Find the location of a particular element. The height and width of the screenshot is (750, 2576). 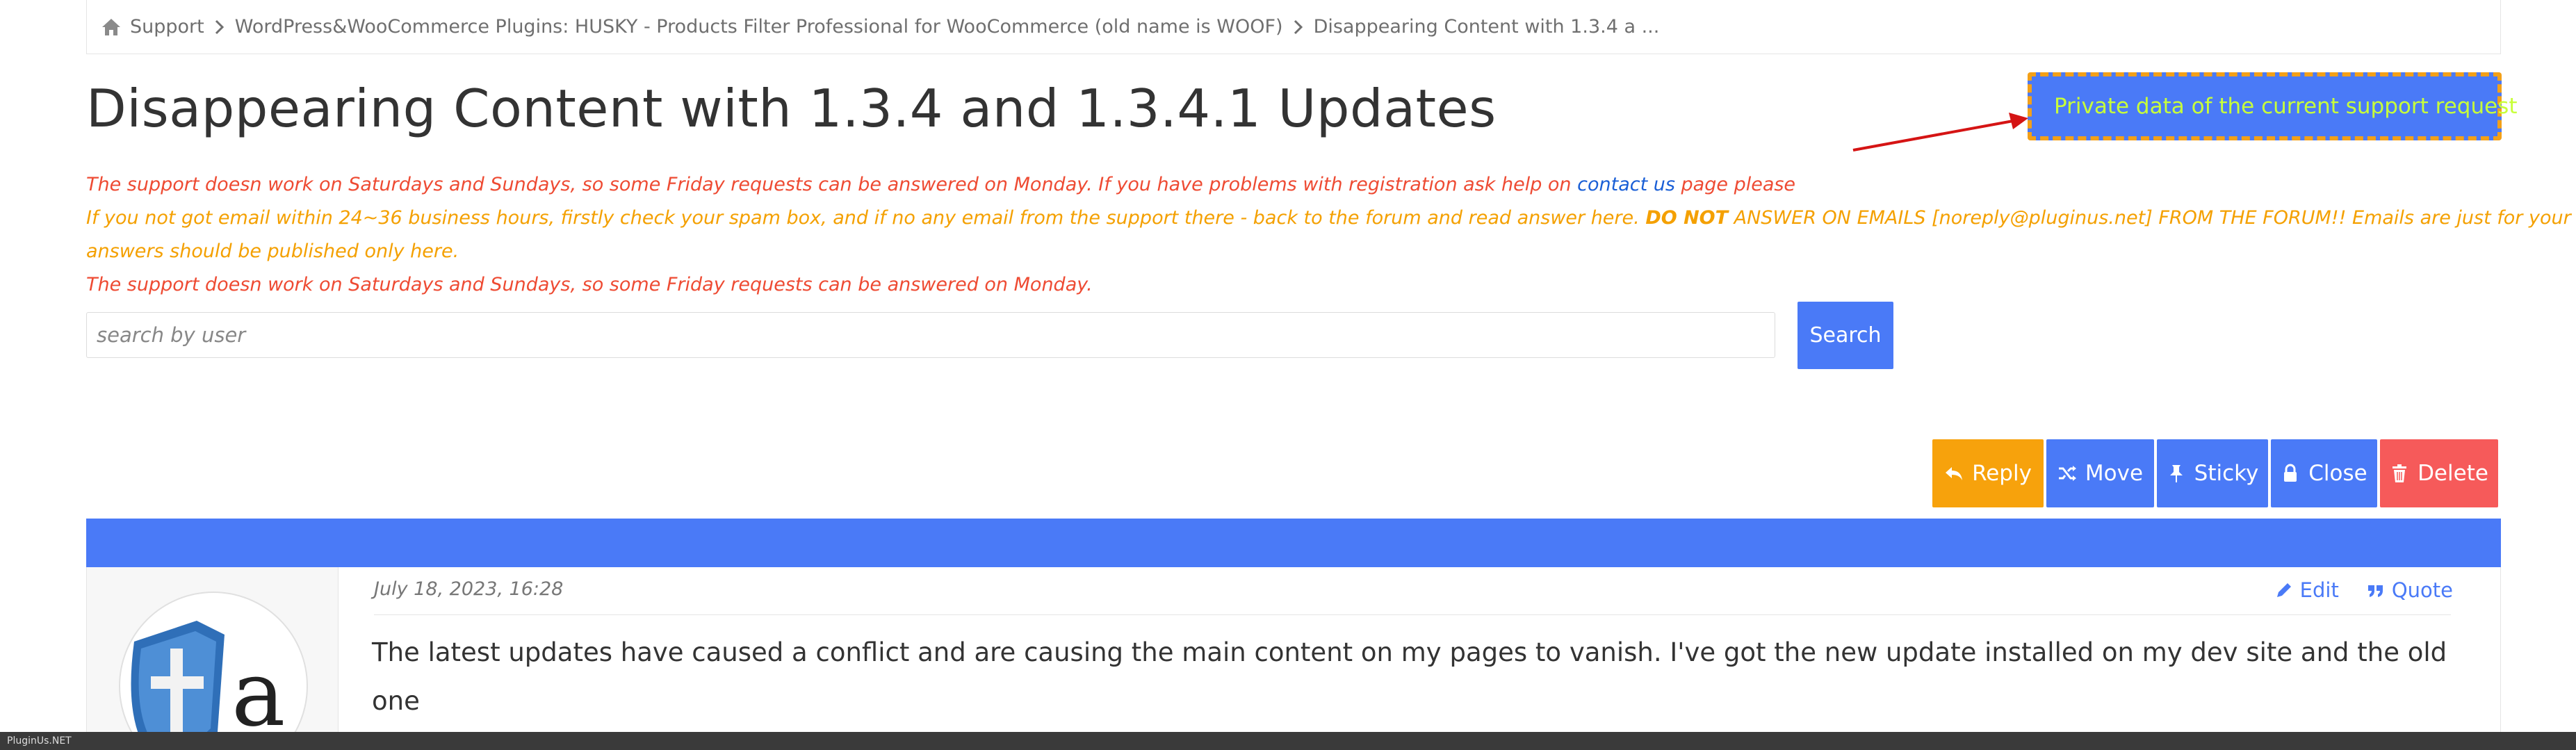

topic-actions: Reply Move Sticky Close Delete is located at coordinates (2215, 473).